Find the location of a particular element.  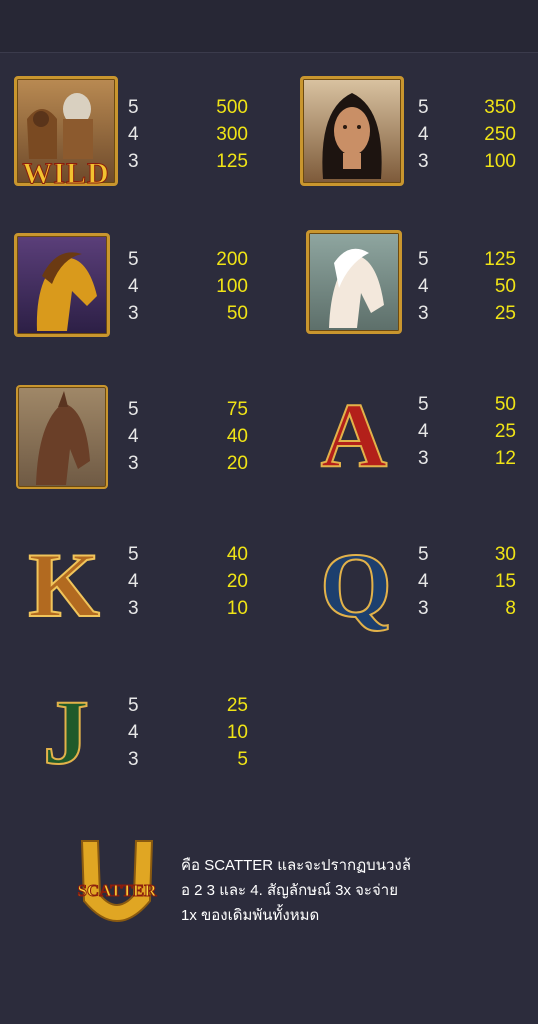

wild-paytable: 5 500 4 300 3 125 is located at coordinates (188, 137).